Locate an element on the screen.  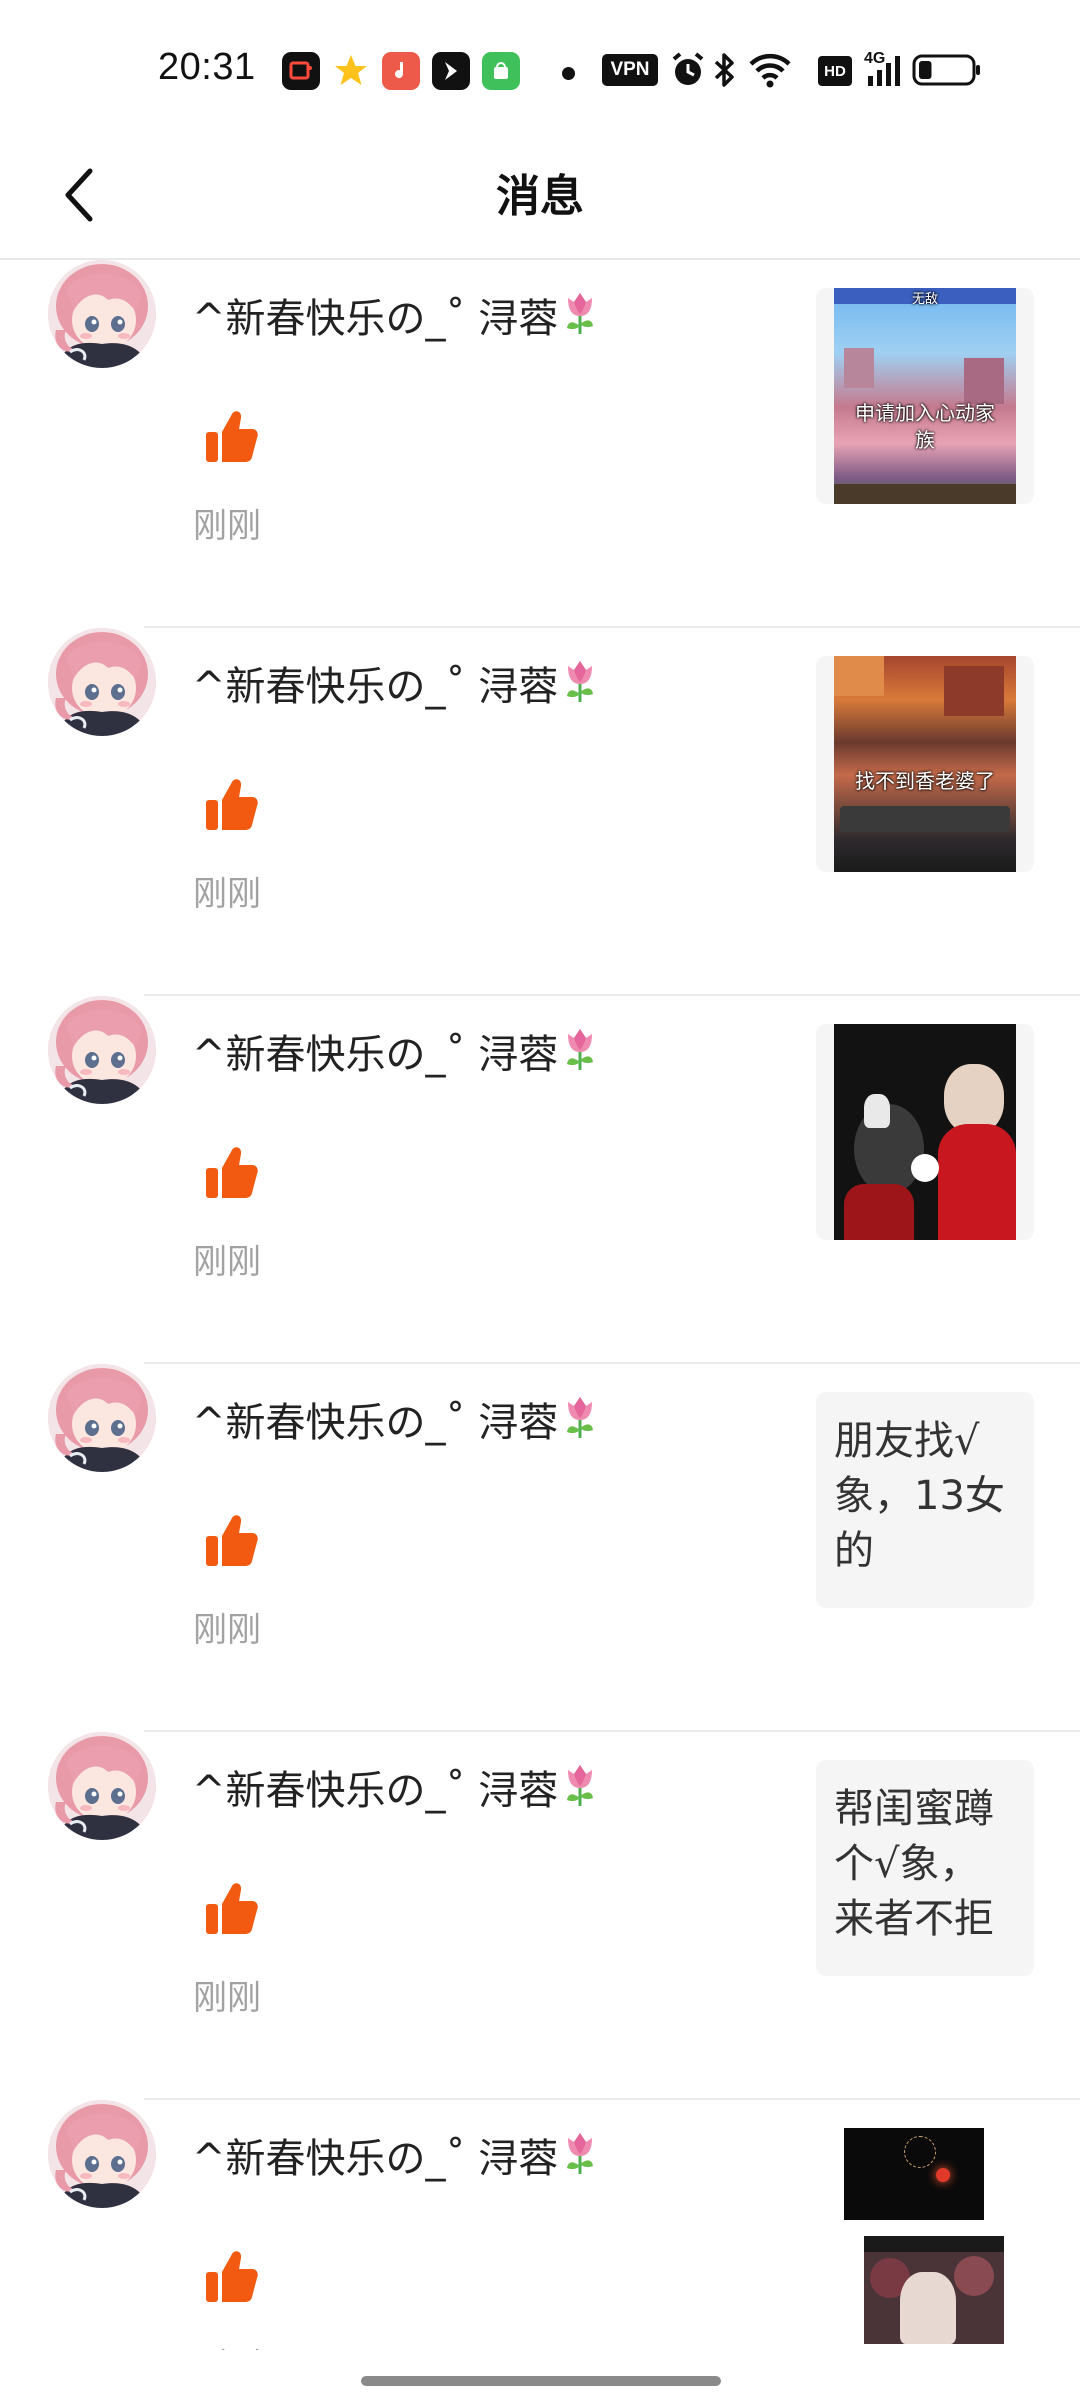
message-item: ^新春快乐の_˚ 浔蓉 刚刚 is located at coordinates (540, 2225).